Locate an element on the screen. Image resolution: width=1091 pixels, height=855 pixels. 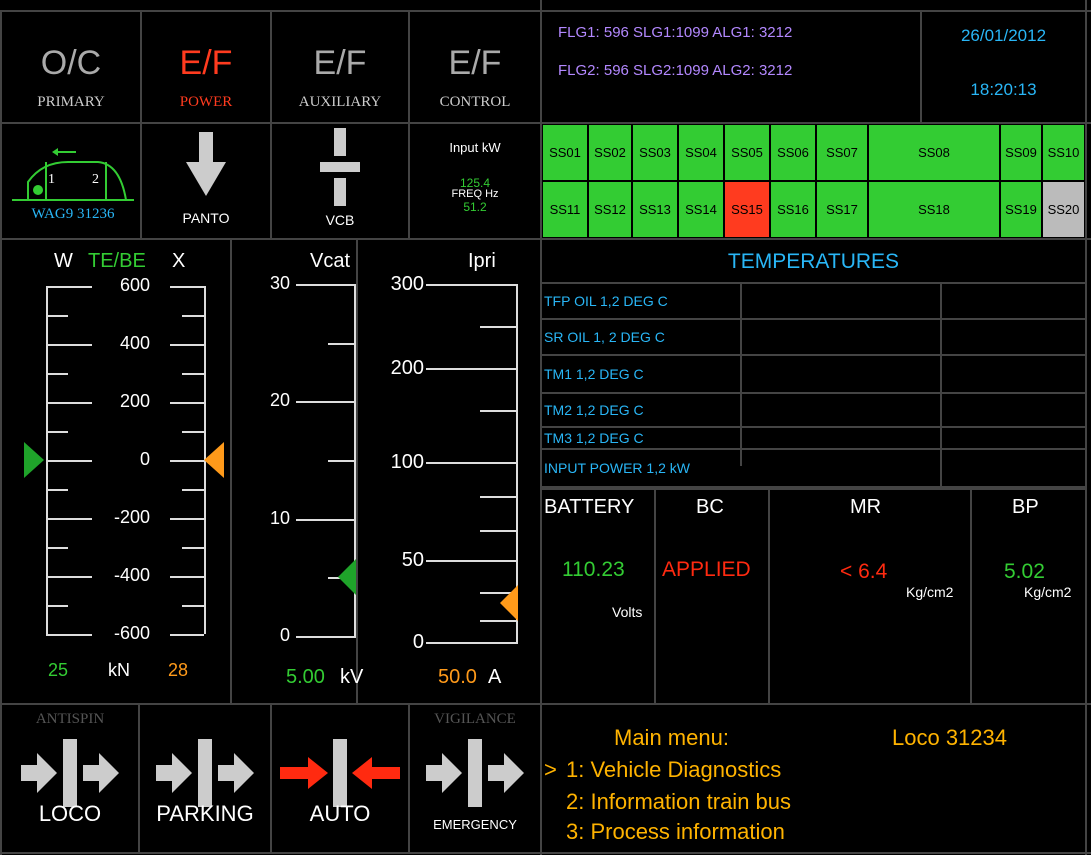
subsystem-cell-ss20: SS20 is located at coordinates (1063, 209).